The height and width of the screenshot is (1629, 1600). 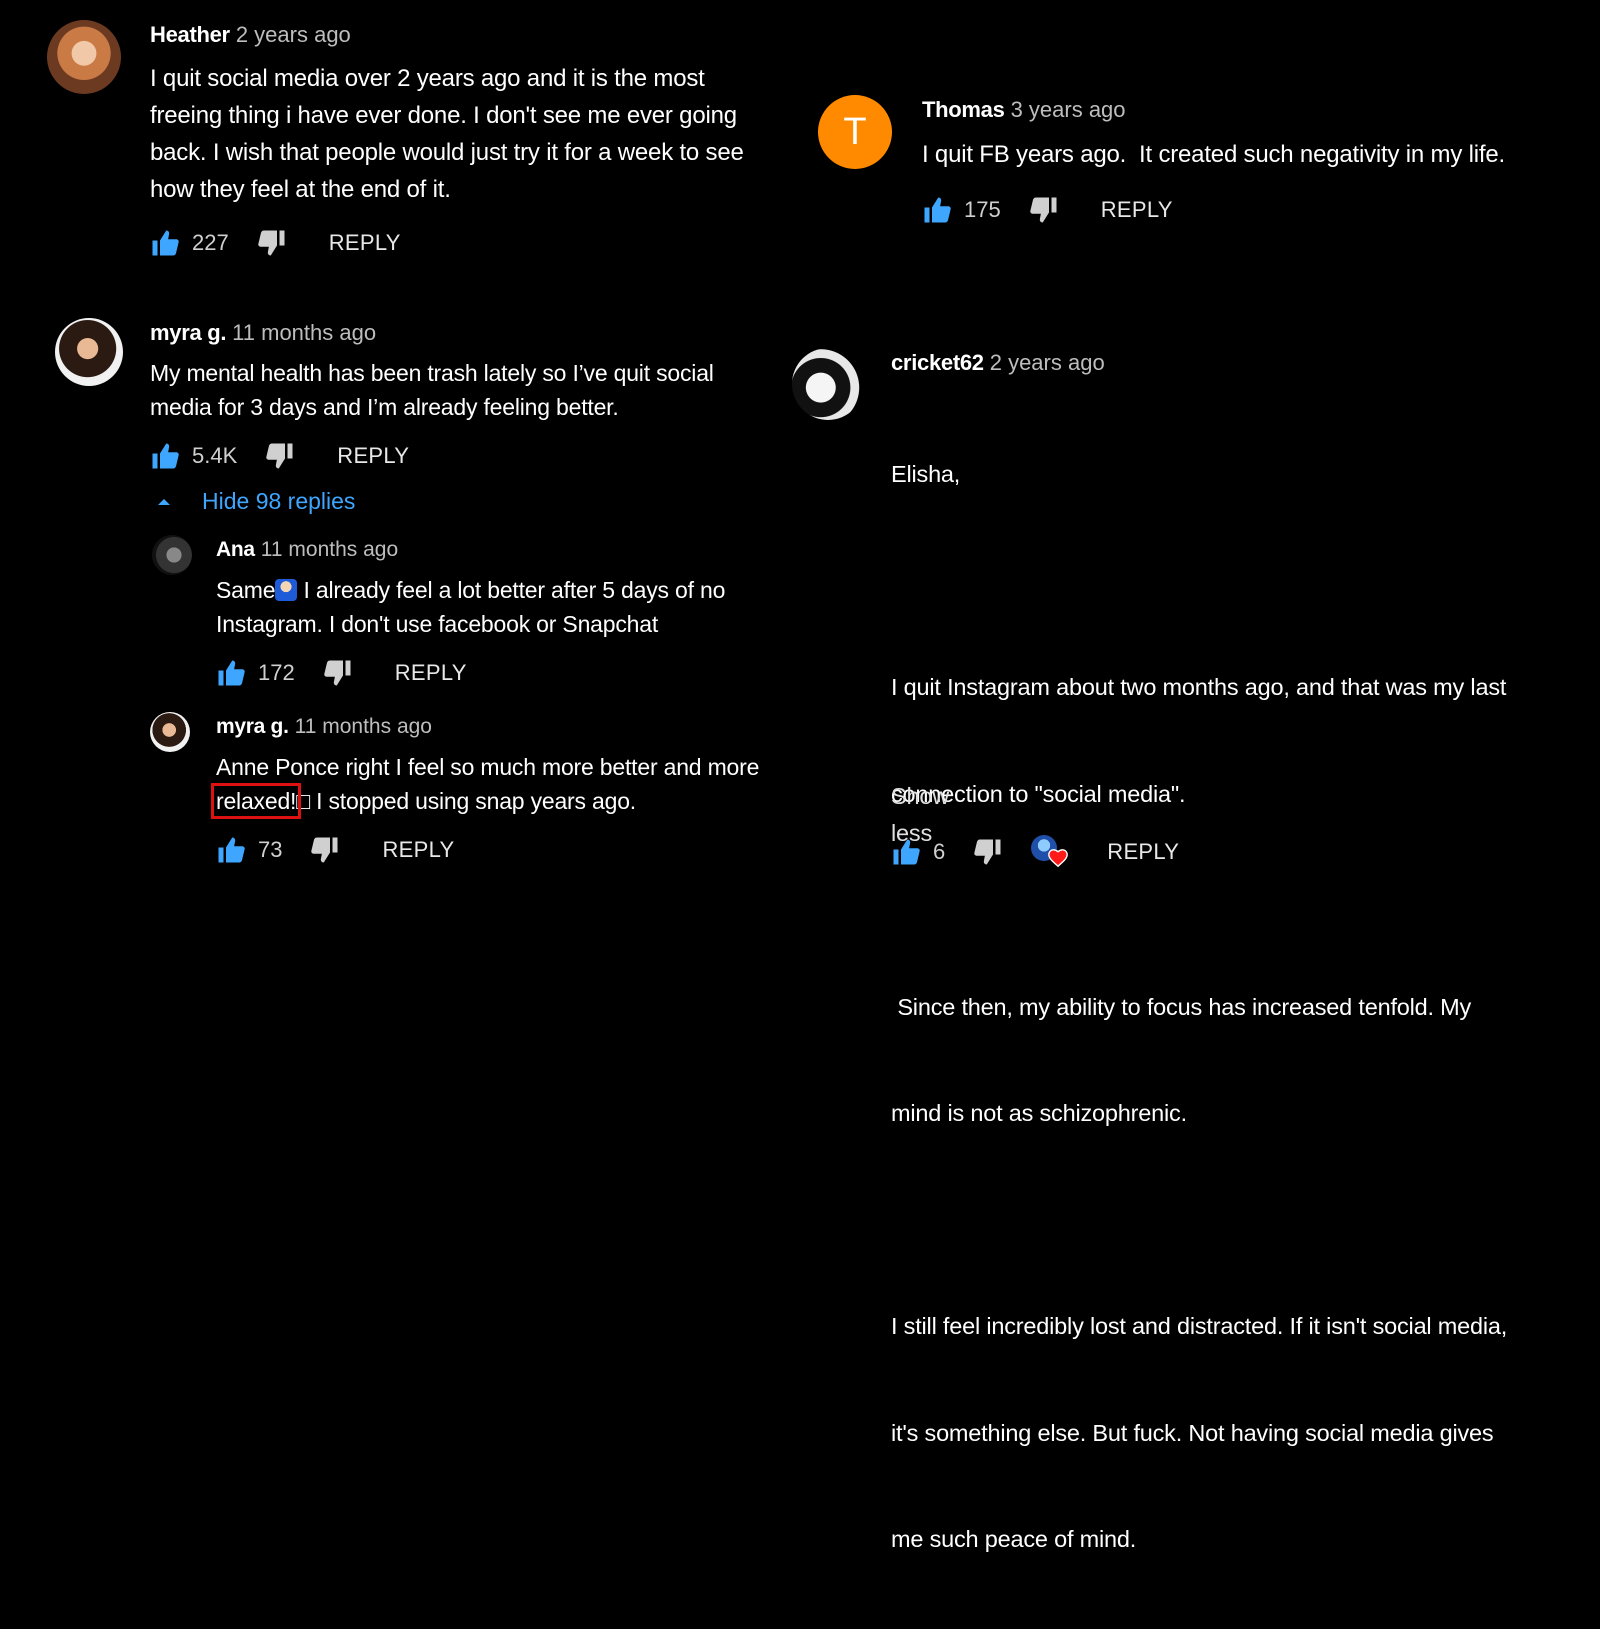 What do you see at coordinates (982, 209) in the screenshot?
I see `like-count: 175` at bounding box center [982, 209].